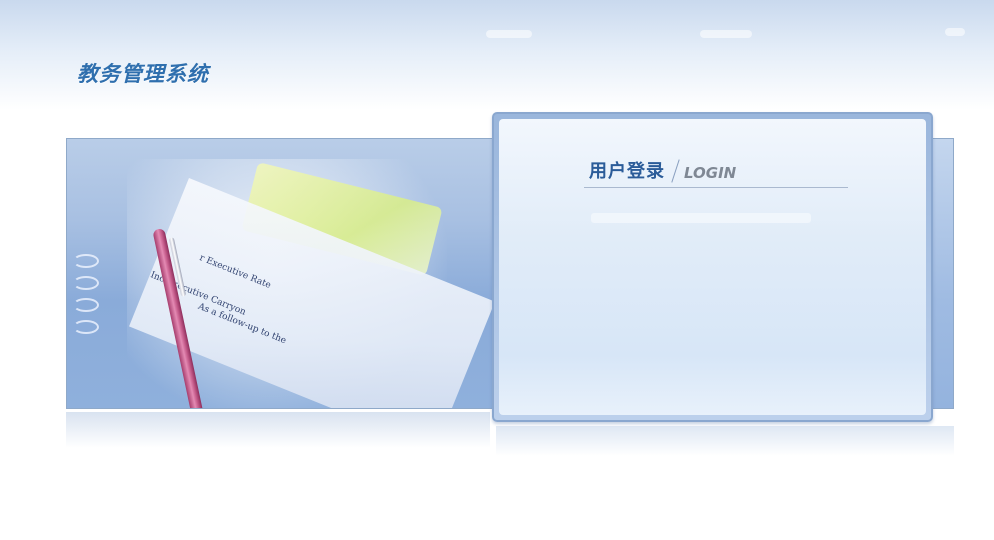 The width and height of the screenshot is (994, 540). Describe the element at coordinates (710, 173) in the screenshot. I see `login-subtitle: LOGIN` at that location.